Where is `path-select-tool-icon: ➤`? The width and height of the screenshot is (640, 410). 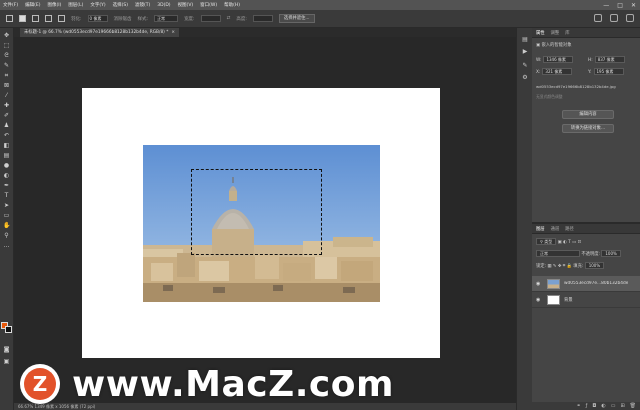
path-select-tool-icon: ➤ is located at coordinates (6, 205).